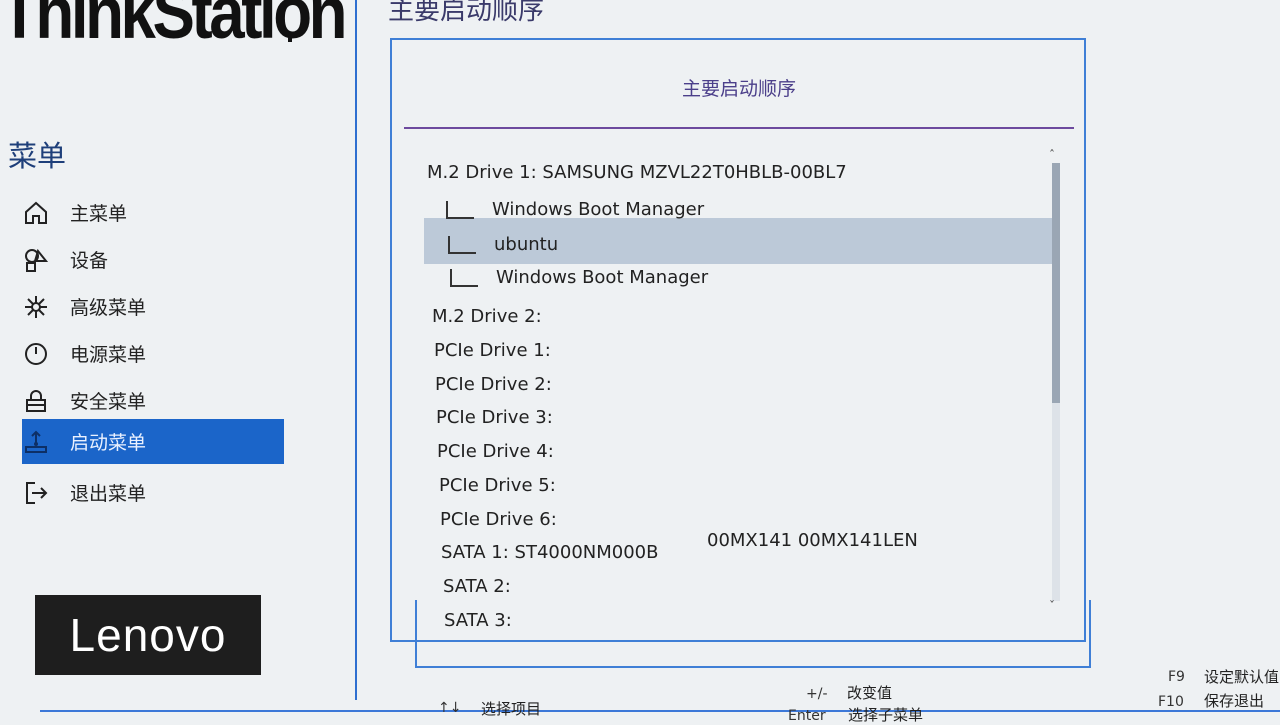 The width and height of the screenshot is (1280, 725). I want to click on panel-title-divider, so click(739, 128).